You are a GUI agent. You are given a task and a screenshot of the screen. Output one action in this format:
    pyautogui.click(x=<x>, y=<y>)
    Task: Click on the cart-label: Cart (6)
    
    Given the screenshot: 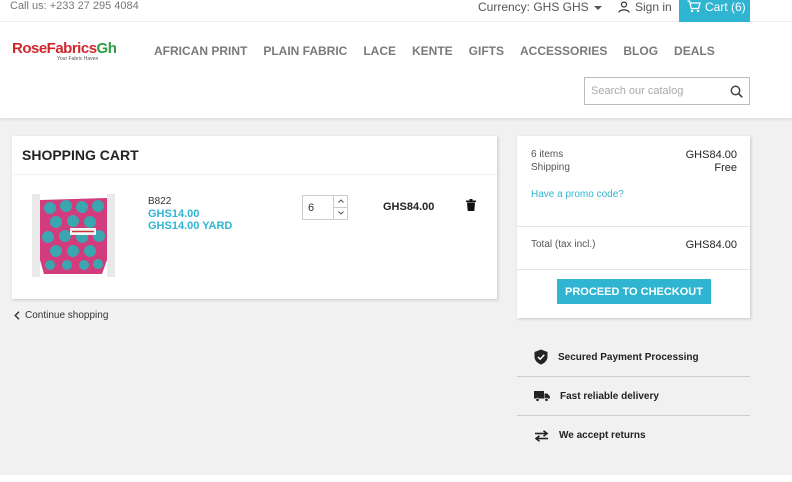 What is the action you would take?
    pyautogui.click(x=725, y=7)
    